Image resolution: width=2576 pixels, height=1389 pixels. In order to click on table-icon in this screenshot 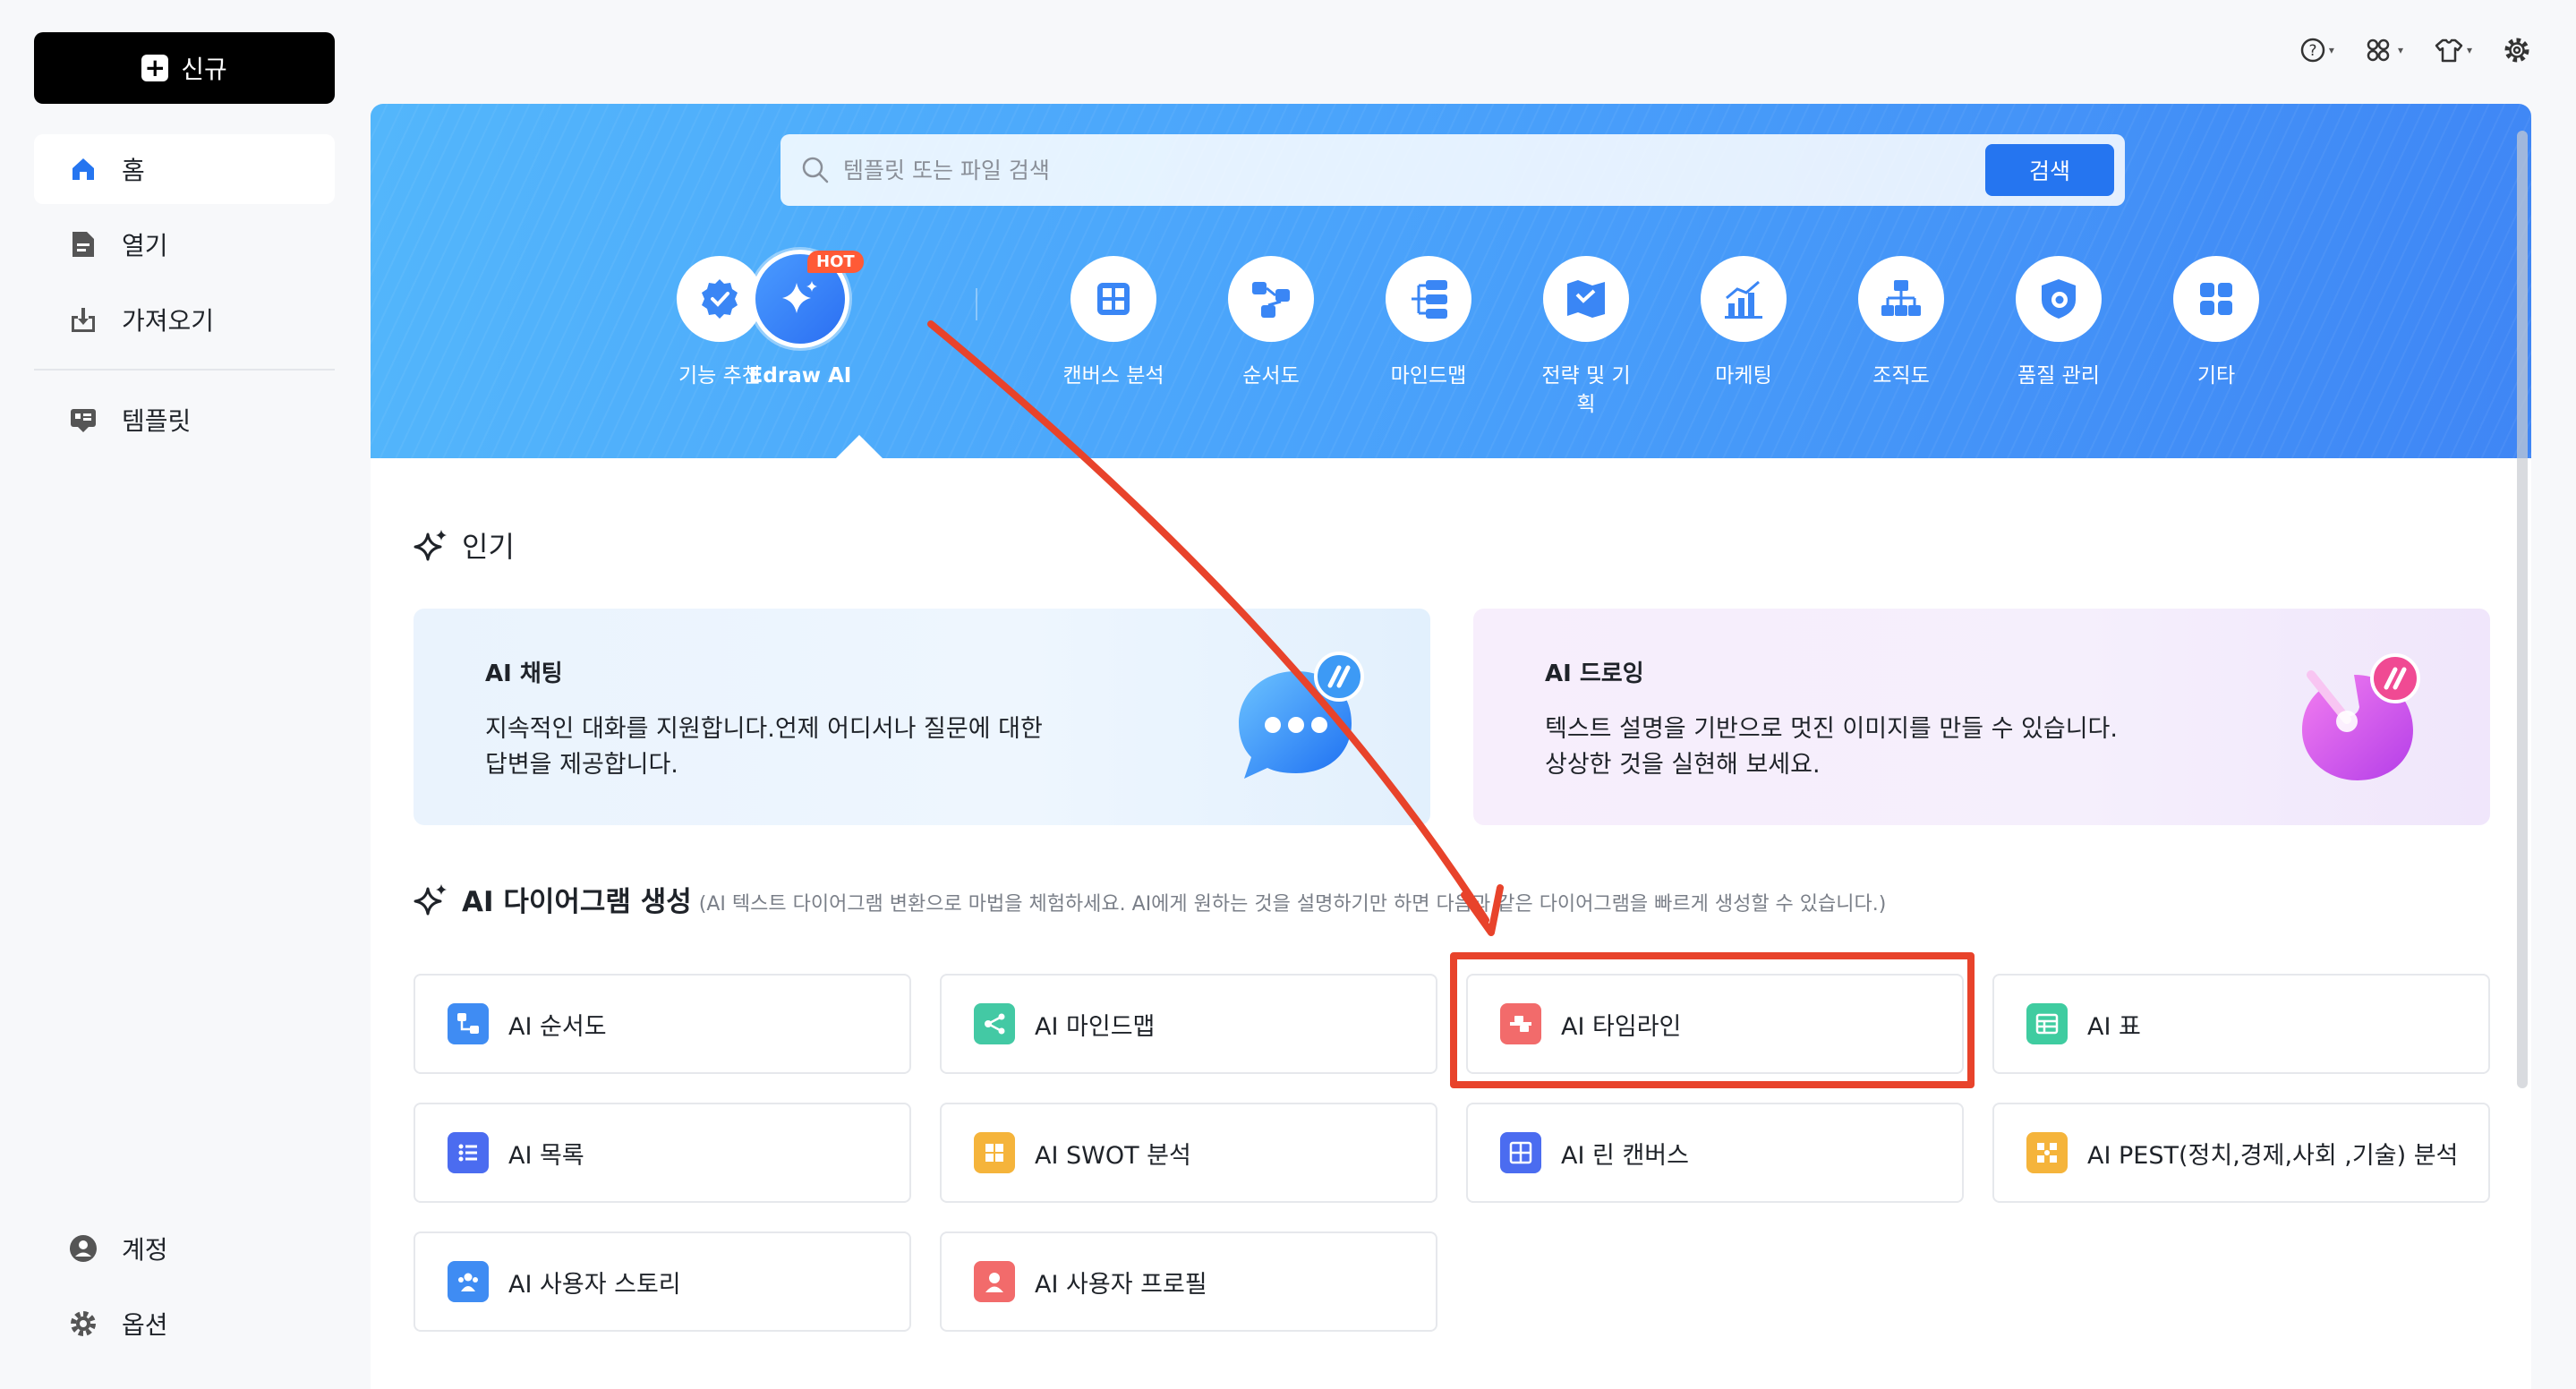, I will do `click(2047, 1023)`.